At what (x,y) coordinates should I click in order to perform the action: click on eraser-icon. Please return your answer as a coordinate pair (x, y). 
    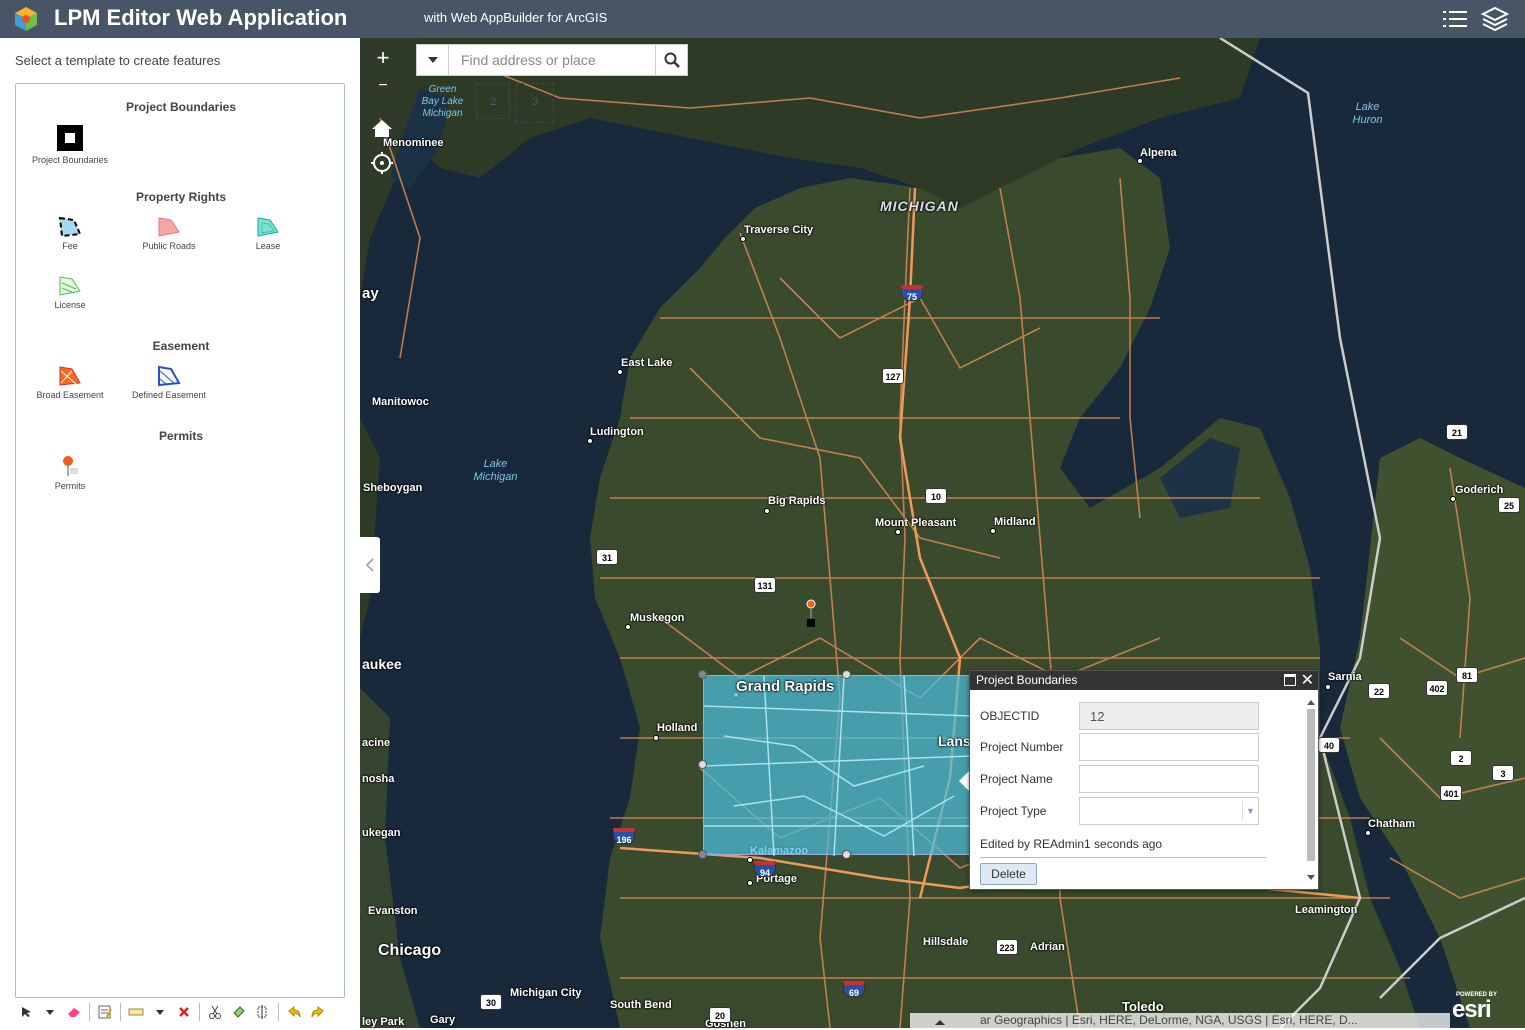
    Looking at the image, I should click on (74, 1012).